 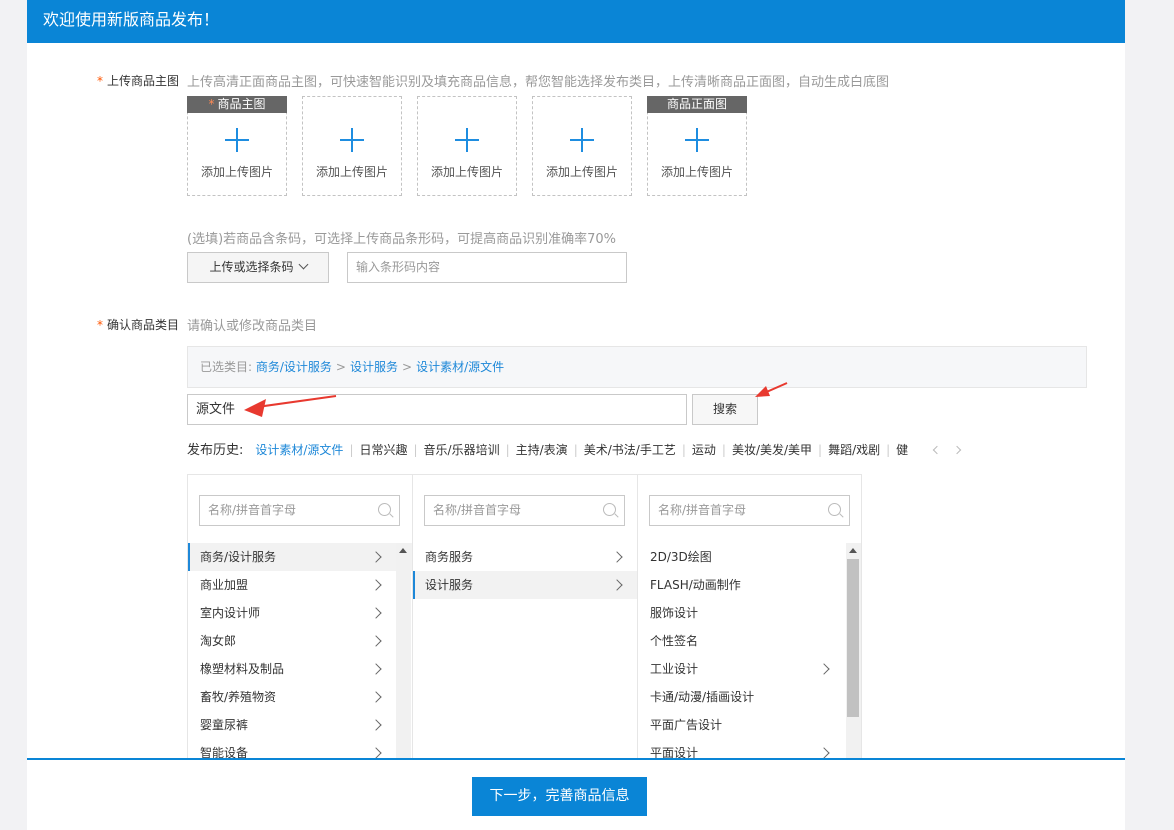 I want to click on category-item-label: 商务/设计服务, so click(x=238, y=557).